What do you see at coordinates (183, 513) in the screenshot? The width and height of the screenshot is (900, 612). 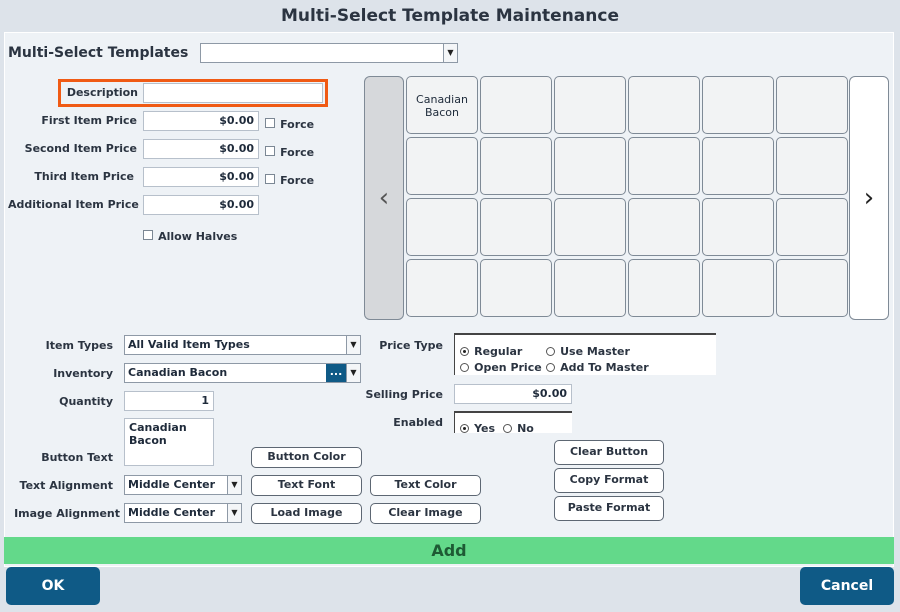 I see `image-alignment-dropdown: Middle Center ▼` at bounding box center [183, 513].